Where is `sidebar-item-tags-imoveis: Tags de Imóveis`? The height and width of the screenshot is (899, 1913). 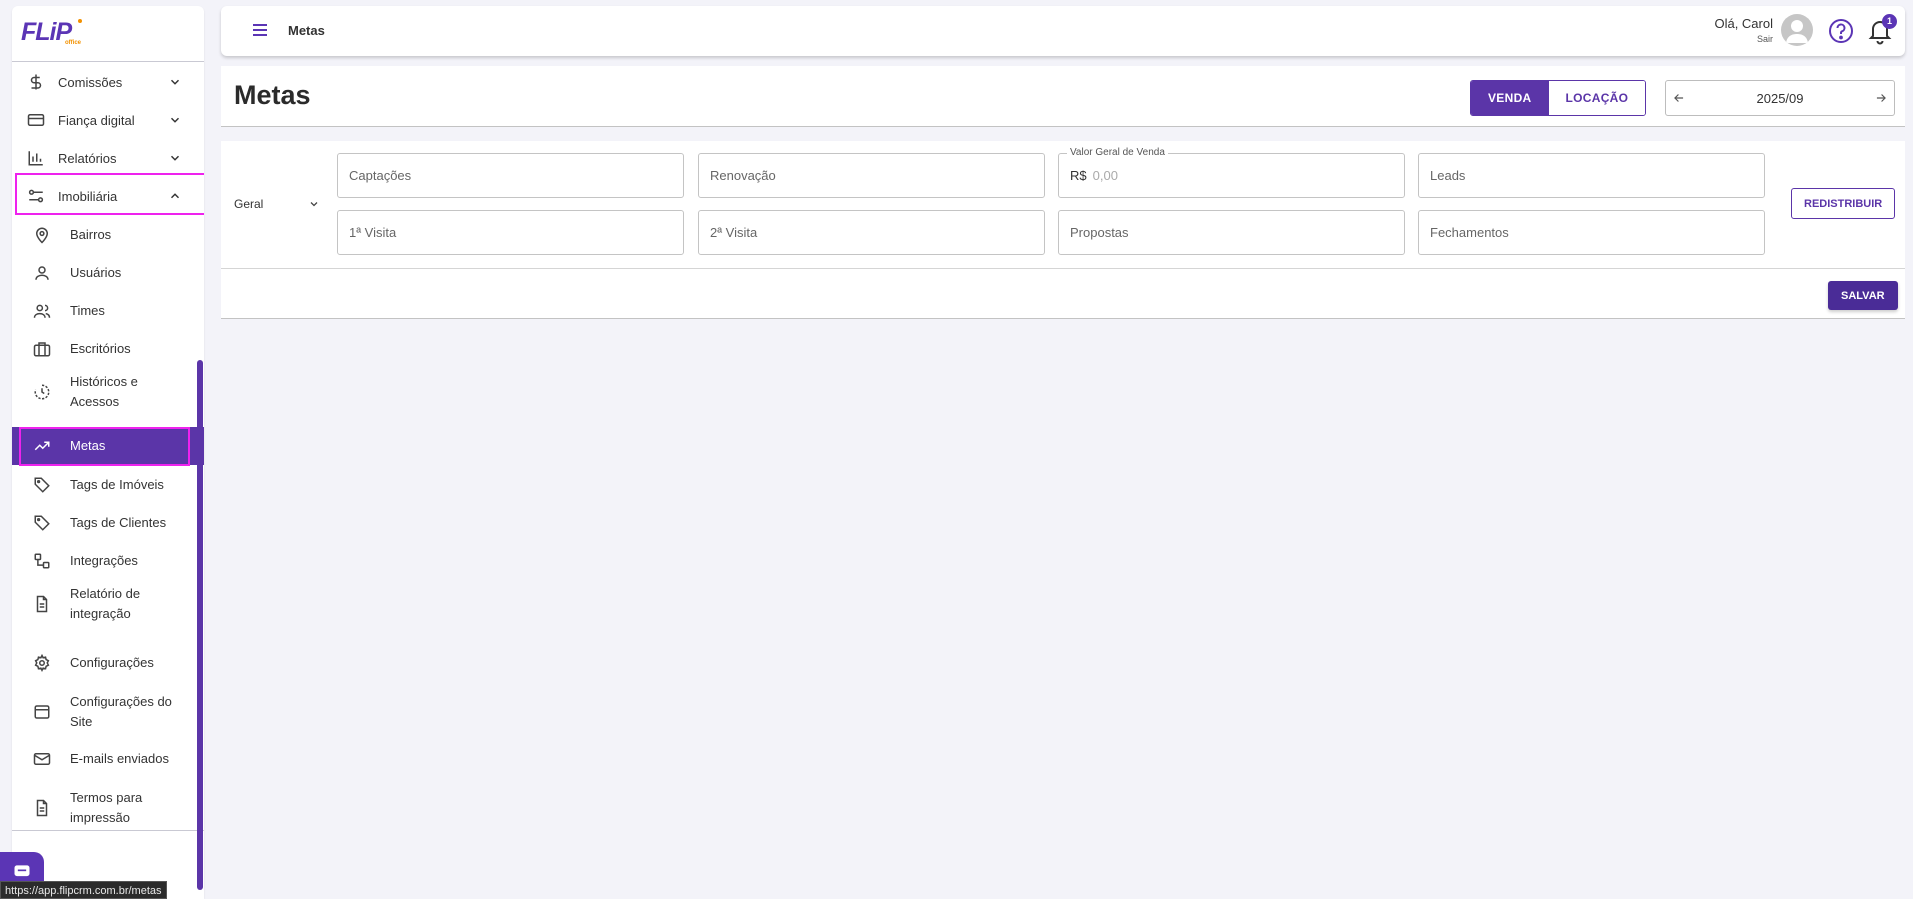 sidebar-item-tags-imoveis: Tags de Imóveis is located at coordinates (108, 485).